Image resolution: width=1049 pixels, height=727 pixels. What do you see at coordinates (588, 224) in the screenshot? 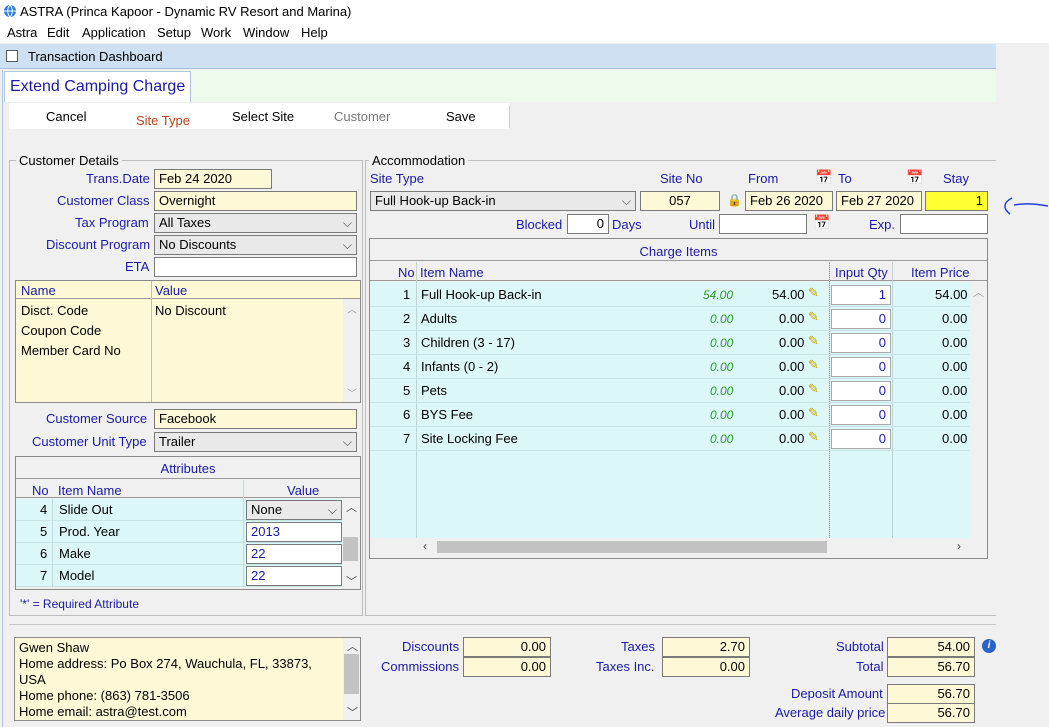
I see `blocked-field: 0` at bounding box center [588, 224].